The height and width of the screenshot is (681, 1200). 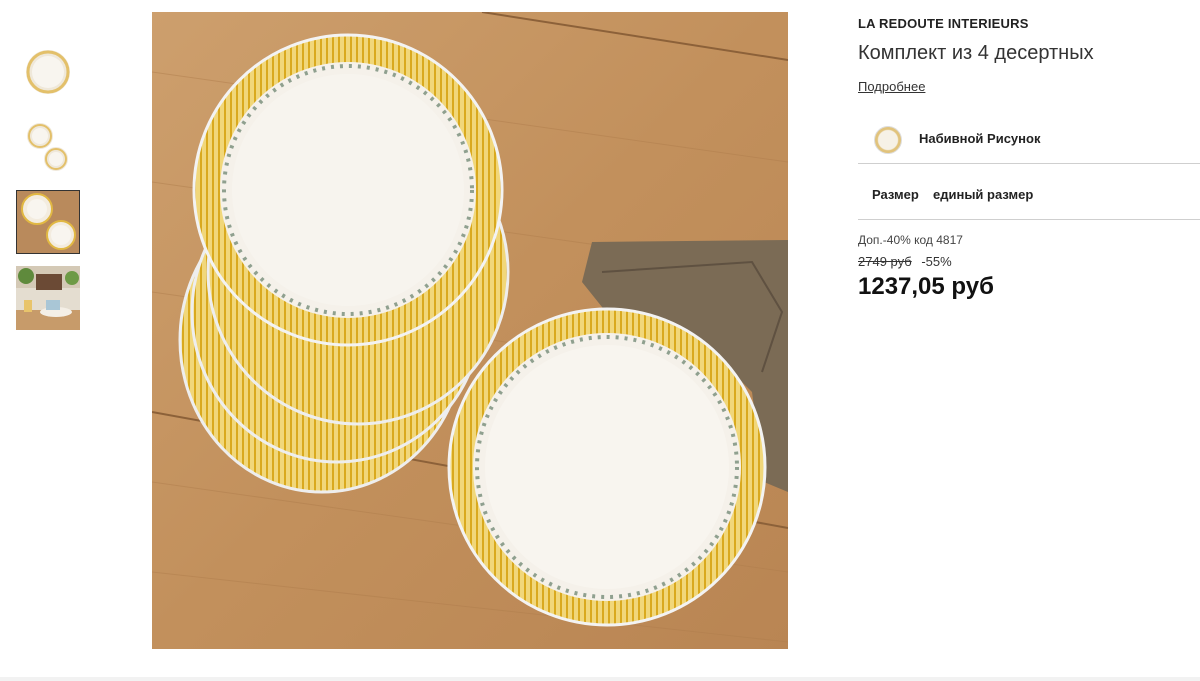 What do you see at coordinates (980, 138) in the screenshot?
I see `color-label: Набивной Рисунок` at bounding box center [980, 138].